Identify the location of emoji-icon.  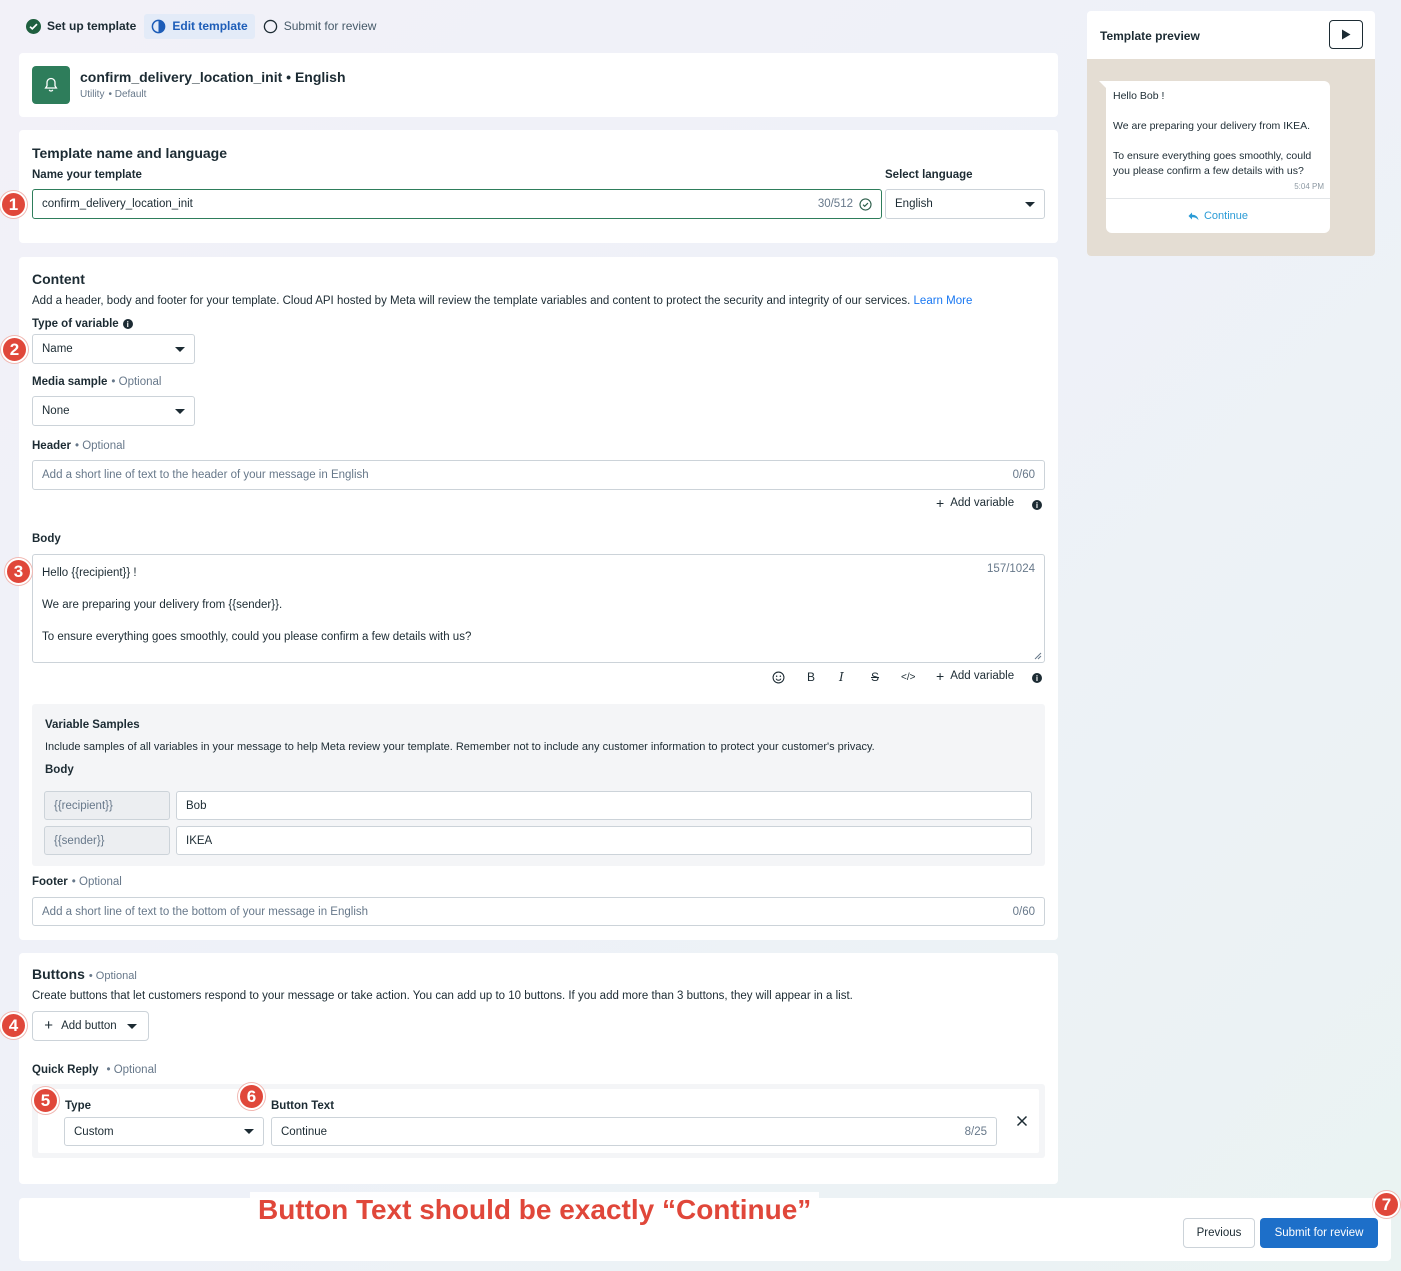
(778, 677).